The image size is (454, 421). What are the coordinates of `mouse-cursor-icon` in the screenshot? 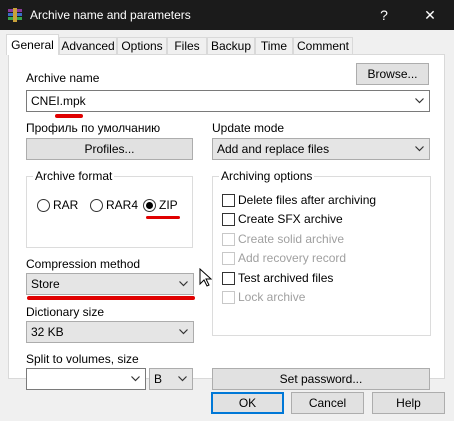 It's located at (206, 277).